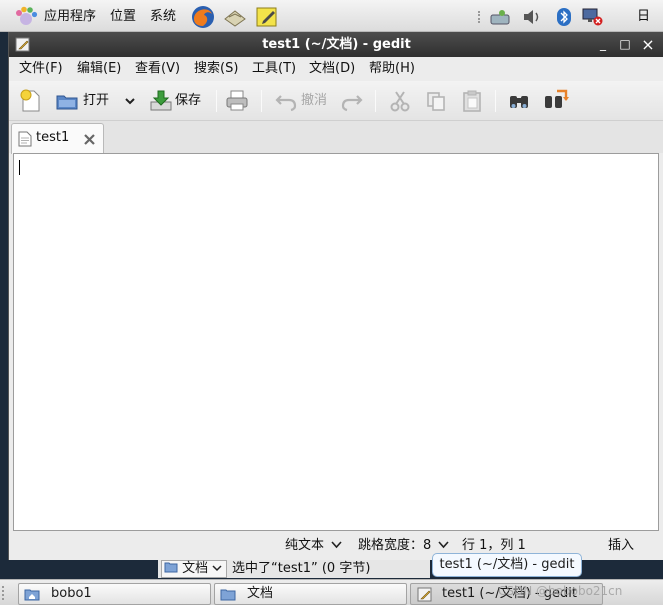 The image size is (663, 605). What do you see at coordinates (157, 69) in the screenshot?
I see `menu-view: 查看(V)` at bounding box center [157, 69].